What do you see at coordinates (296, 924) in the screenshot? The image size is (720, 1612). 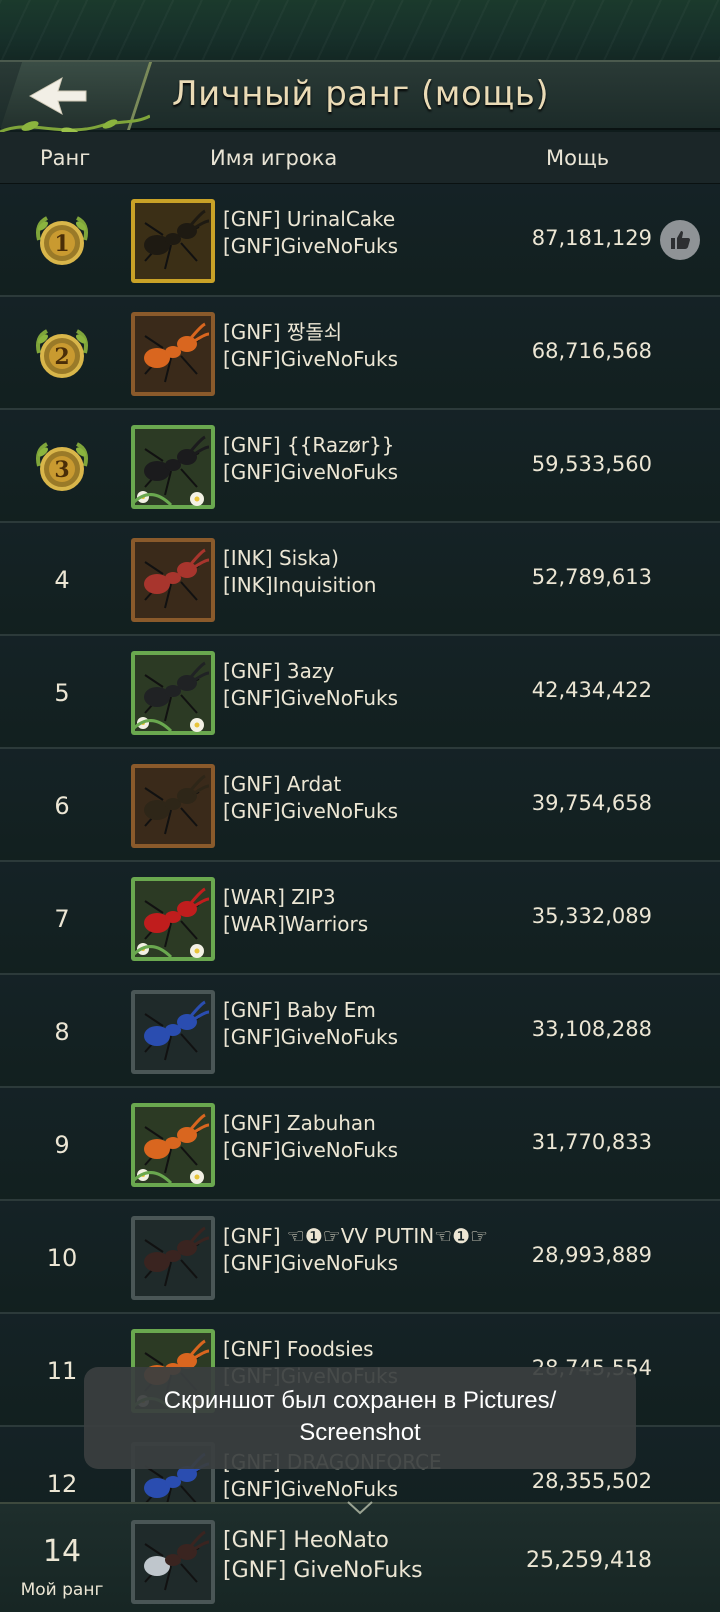 I see `alliance-name: [WAR]Warriors` at bounding box center [296, 924].